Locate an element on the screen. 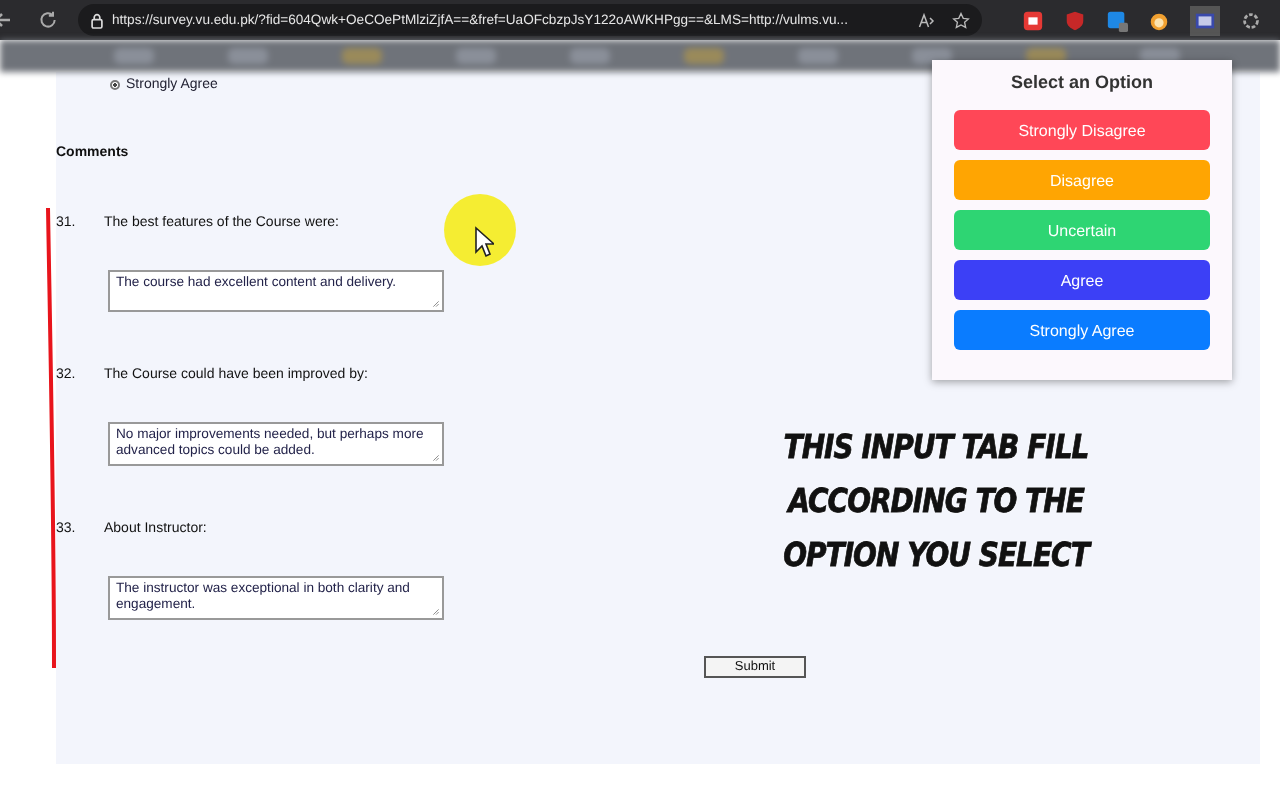 The image size is (1280, 800). star-icon is located at coordinates (961, 20).